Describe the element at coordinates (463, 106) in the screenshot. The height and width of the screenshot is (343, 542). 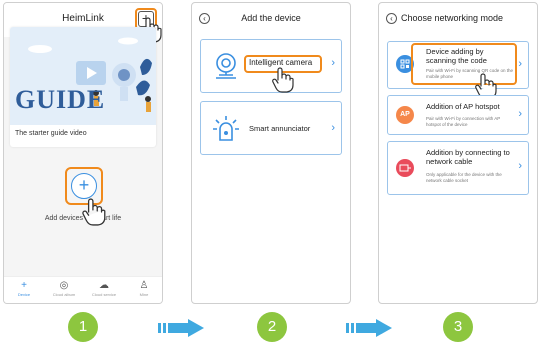
I see `option-title: Addition of AP hotspot` at that location.